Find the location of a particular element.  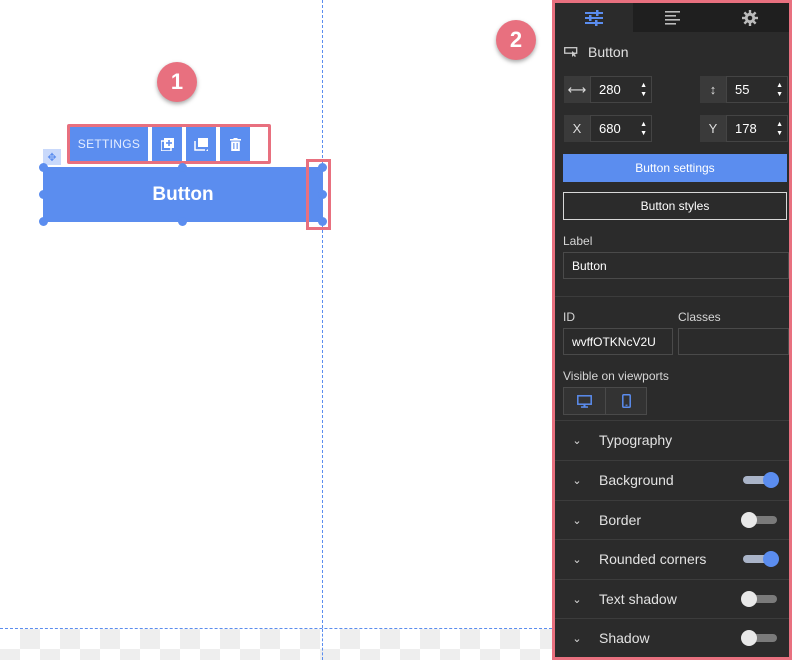

classes-field-label: Classes is located at coordinates (699, 317).